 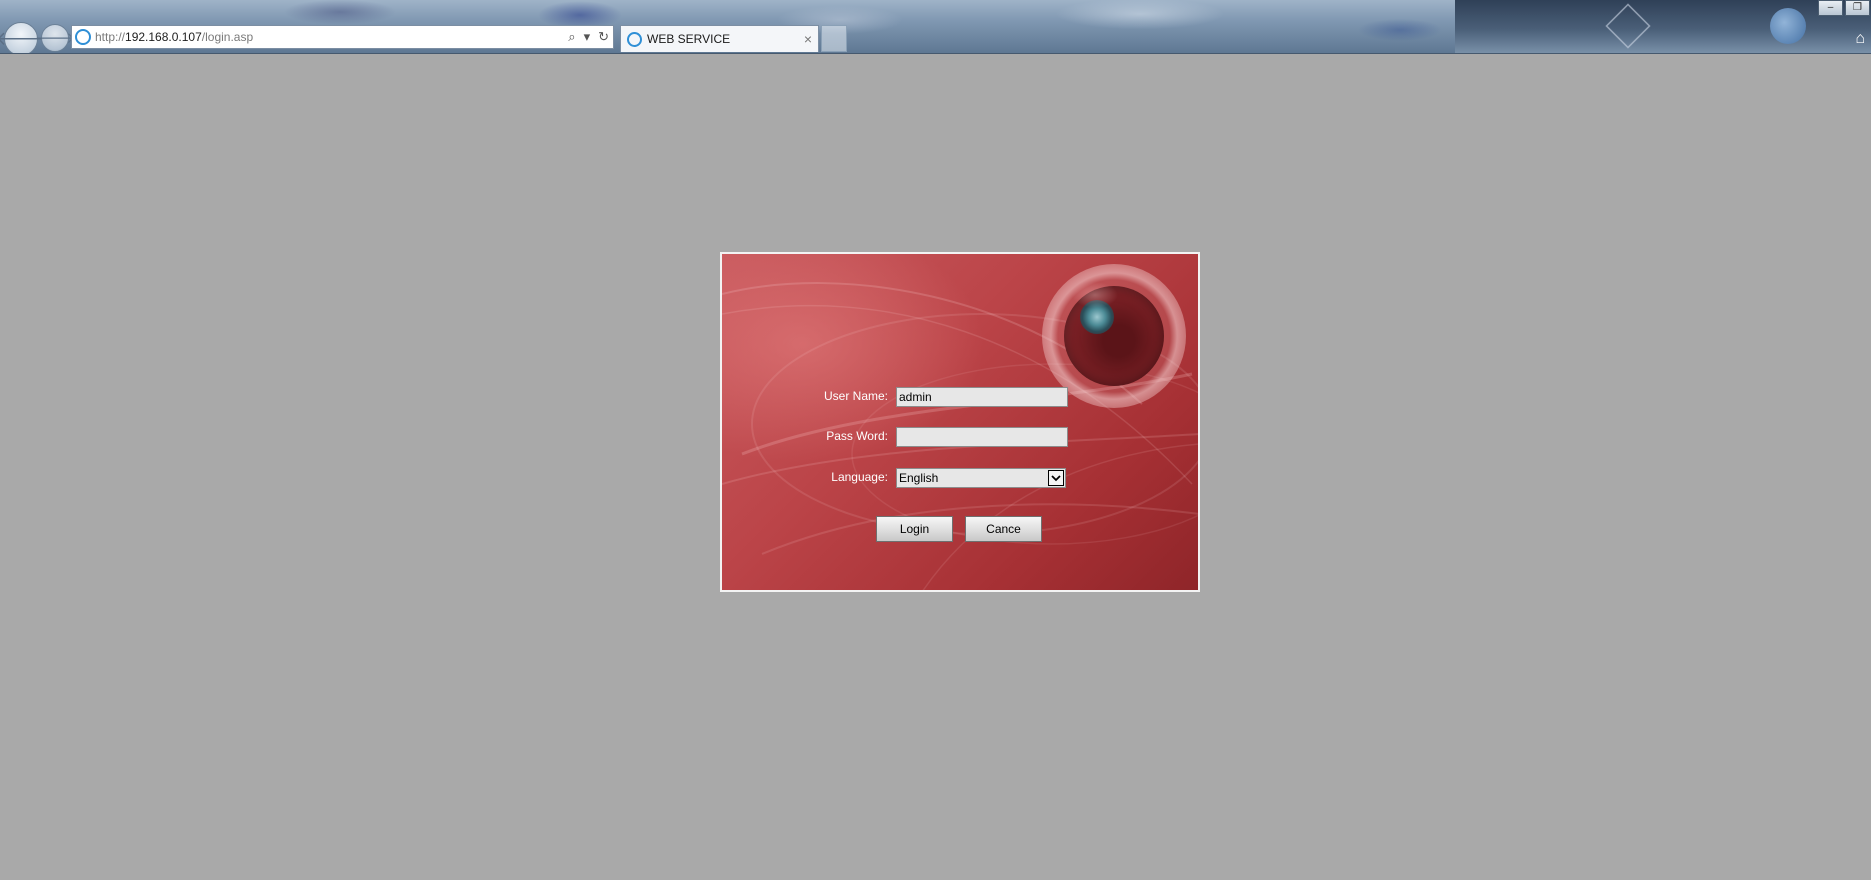 What do you see at coordinates (1857, 8) in the screenshot?
I see `restore-button: ❐` at bounding box center [1857, 8].